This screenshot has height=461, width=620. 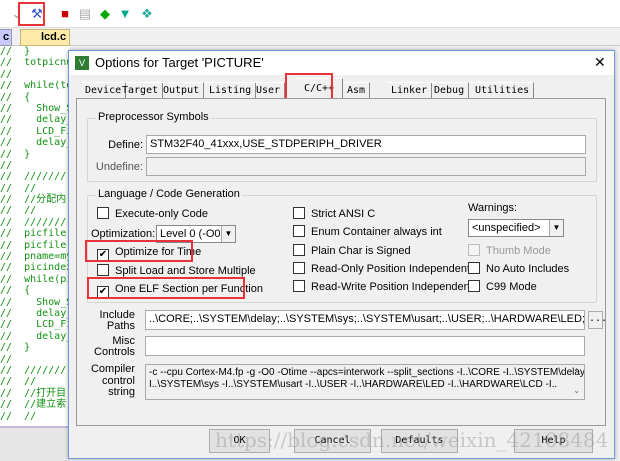 I want to click on no-auto-includes-checkbox: No Auto Includes, so click(x=518, y=269).